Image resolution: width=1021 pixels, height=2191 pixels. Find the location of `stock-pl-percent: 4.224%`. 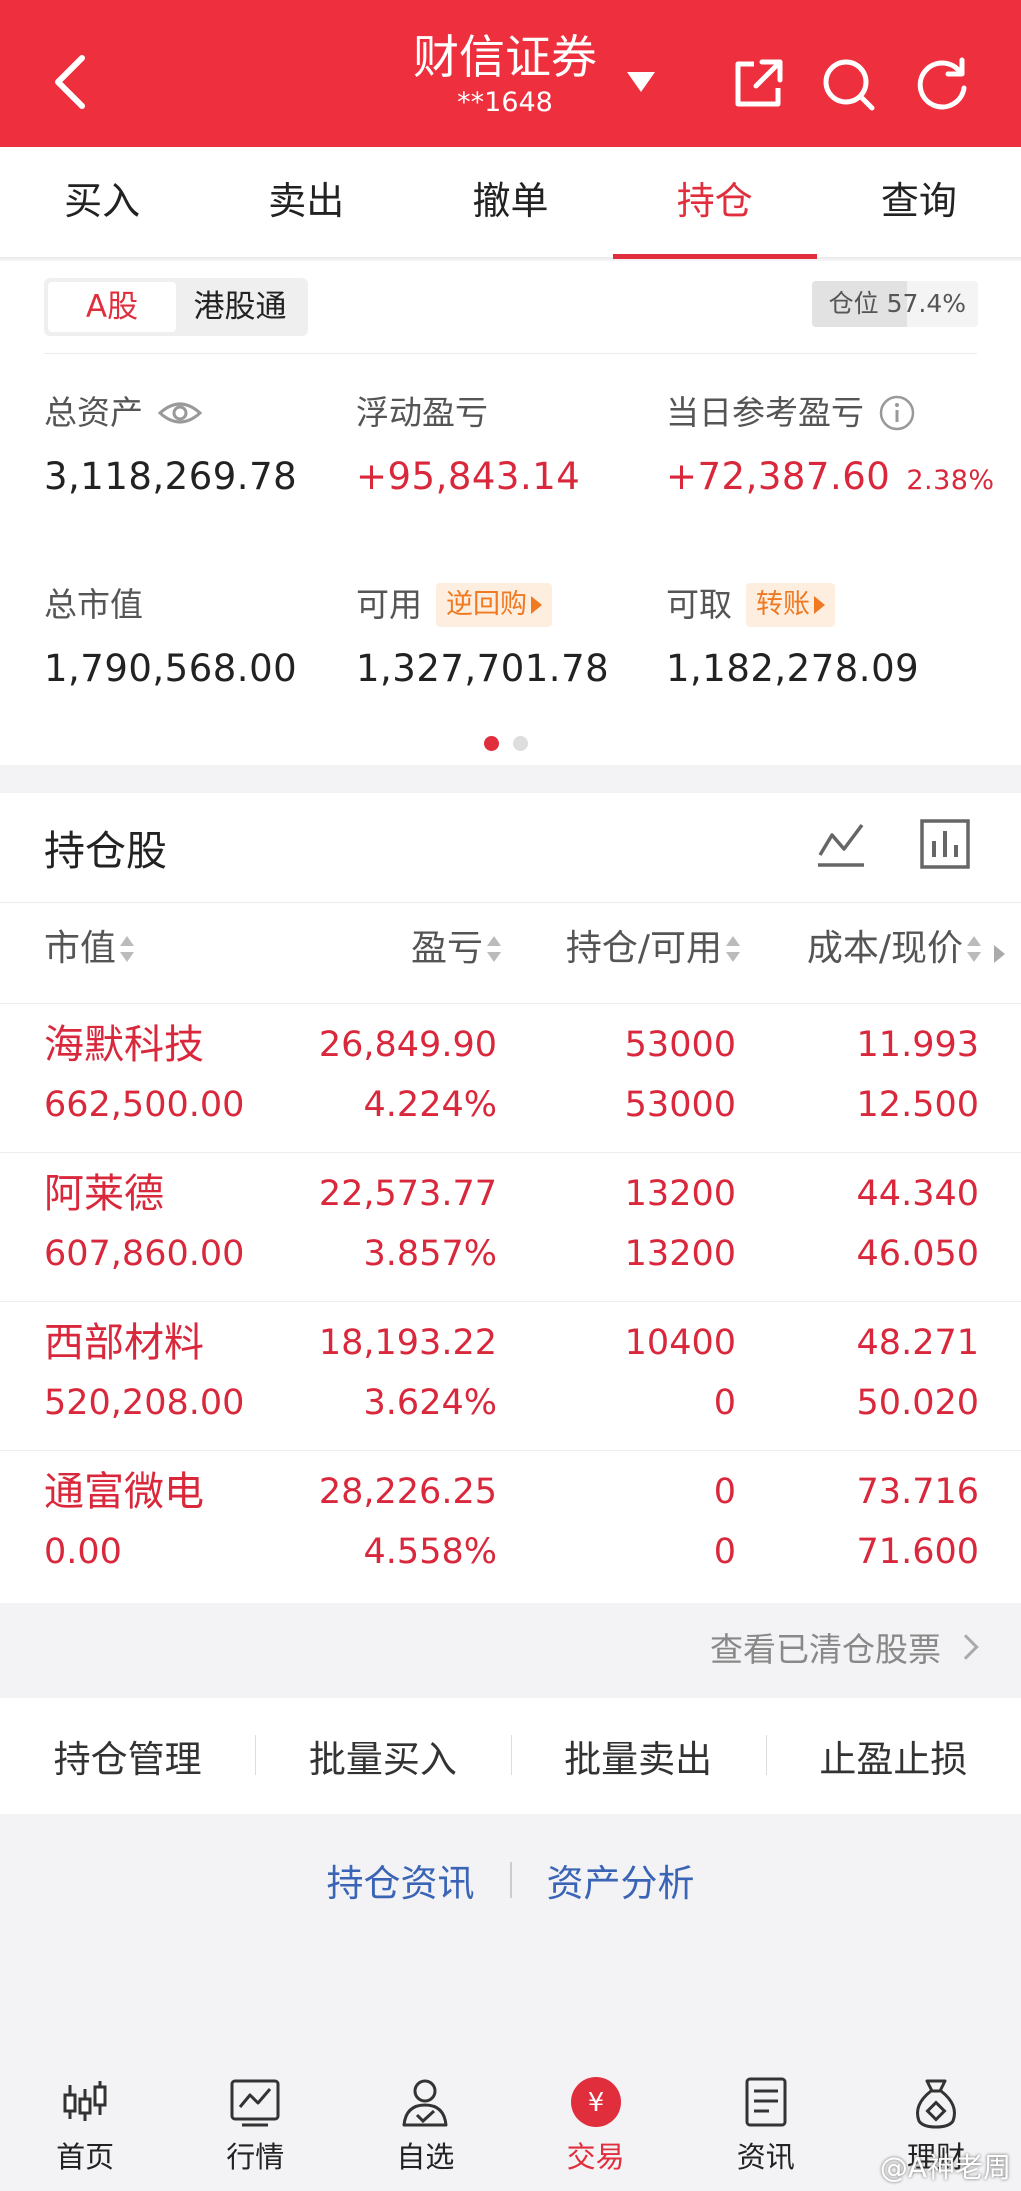

stock-pl-percent: 4.224% is located at coordinates (430, 1105).